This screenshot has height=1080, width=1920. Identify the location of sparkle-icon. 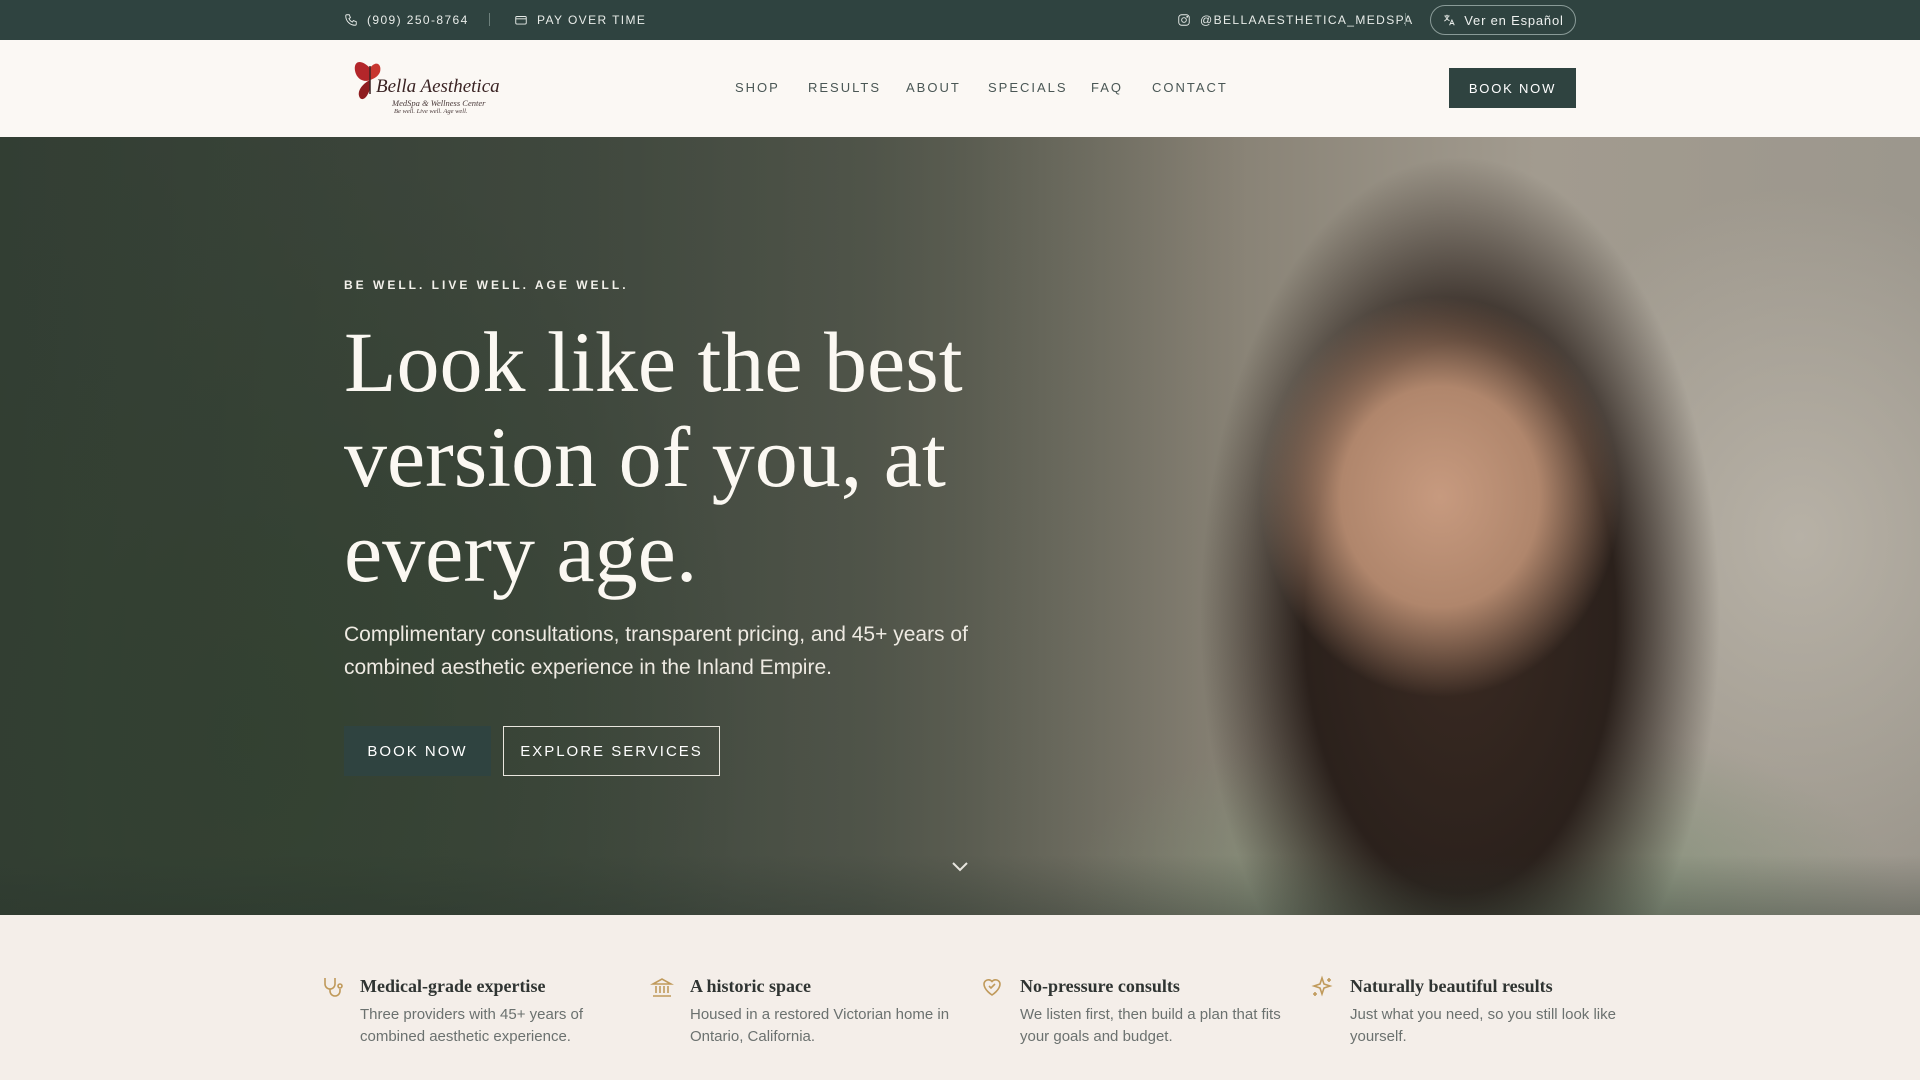
(1322, 987).